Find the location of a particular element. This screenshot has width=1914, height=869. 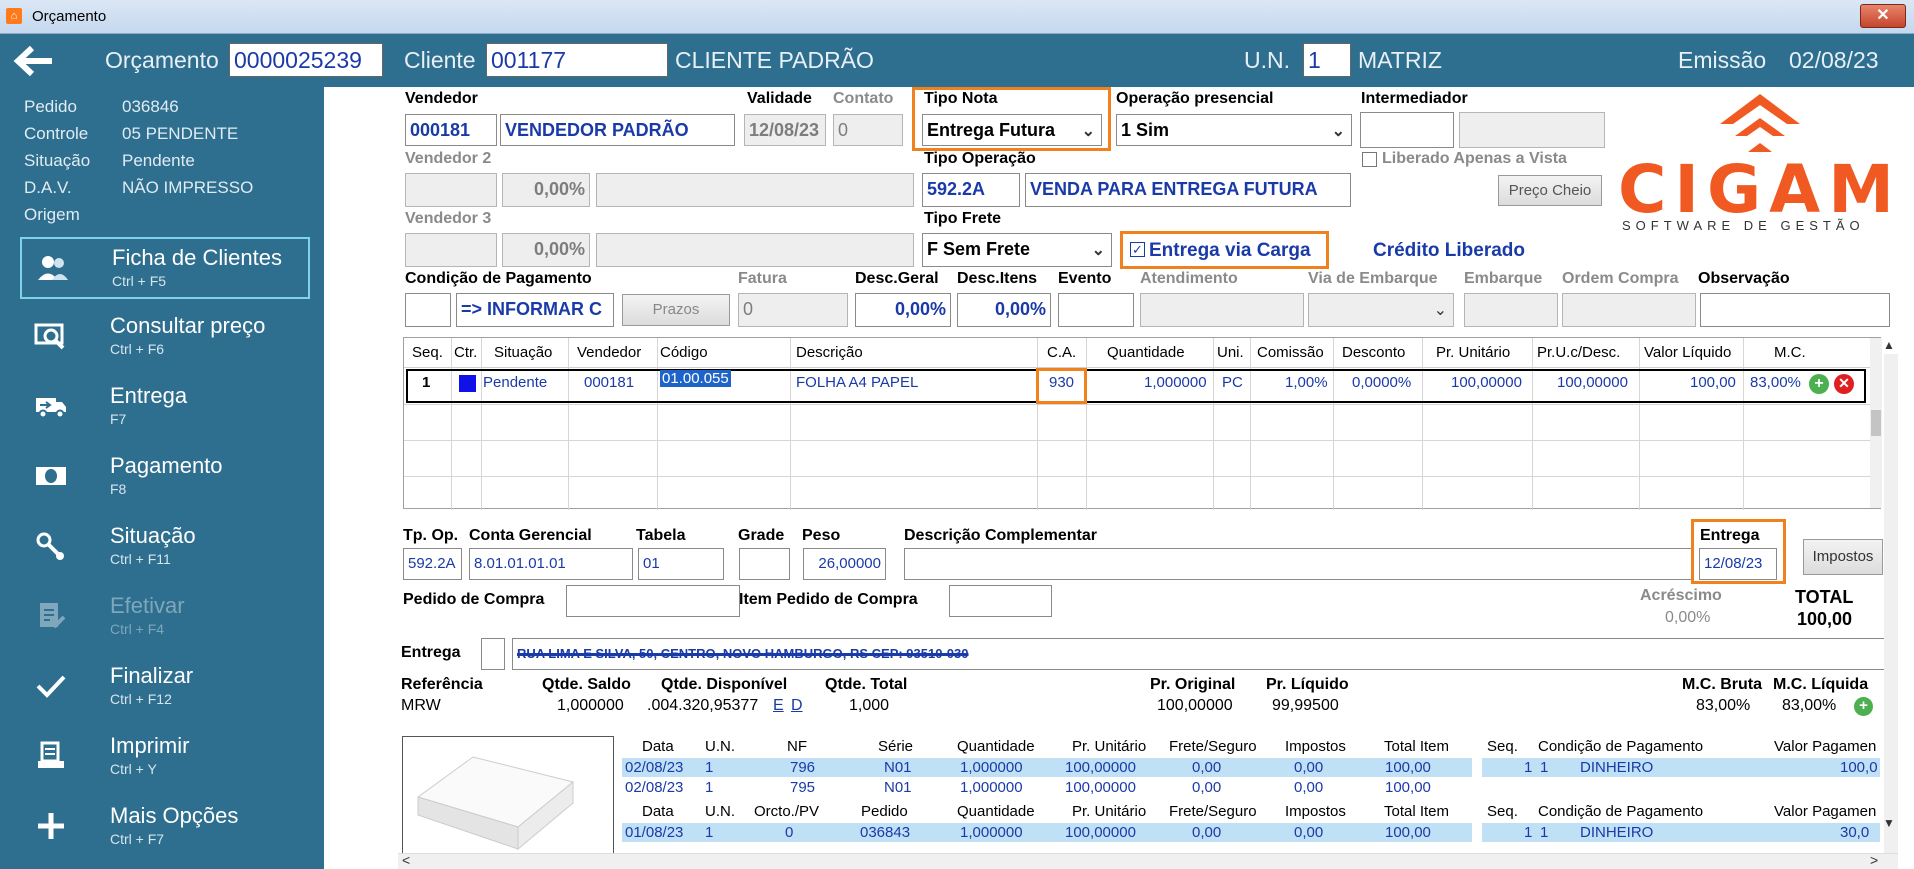

orcamento-number-field: 0000025239 is located at coordinates (306, 60).